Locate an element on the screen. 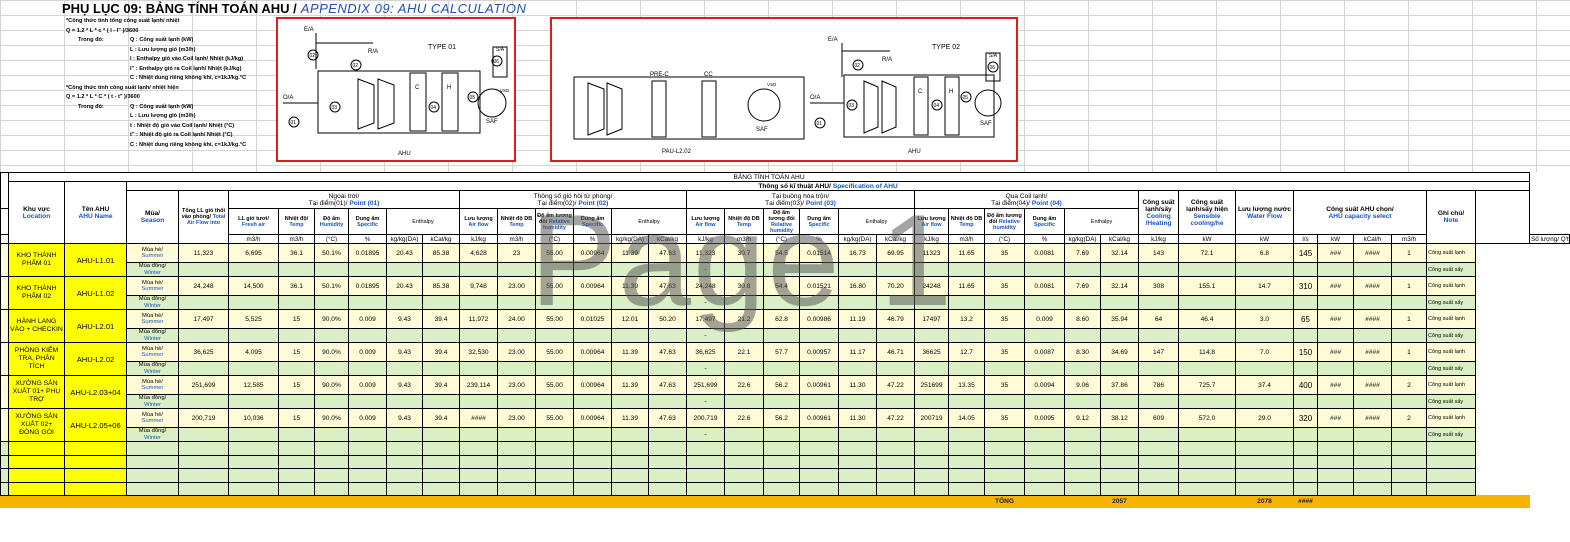  value-cell: 24248 is located at coordinates (931, 286).